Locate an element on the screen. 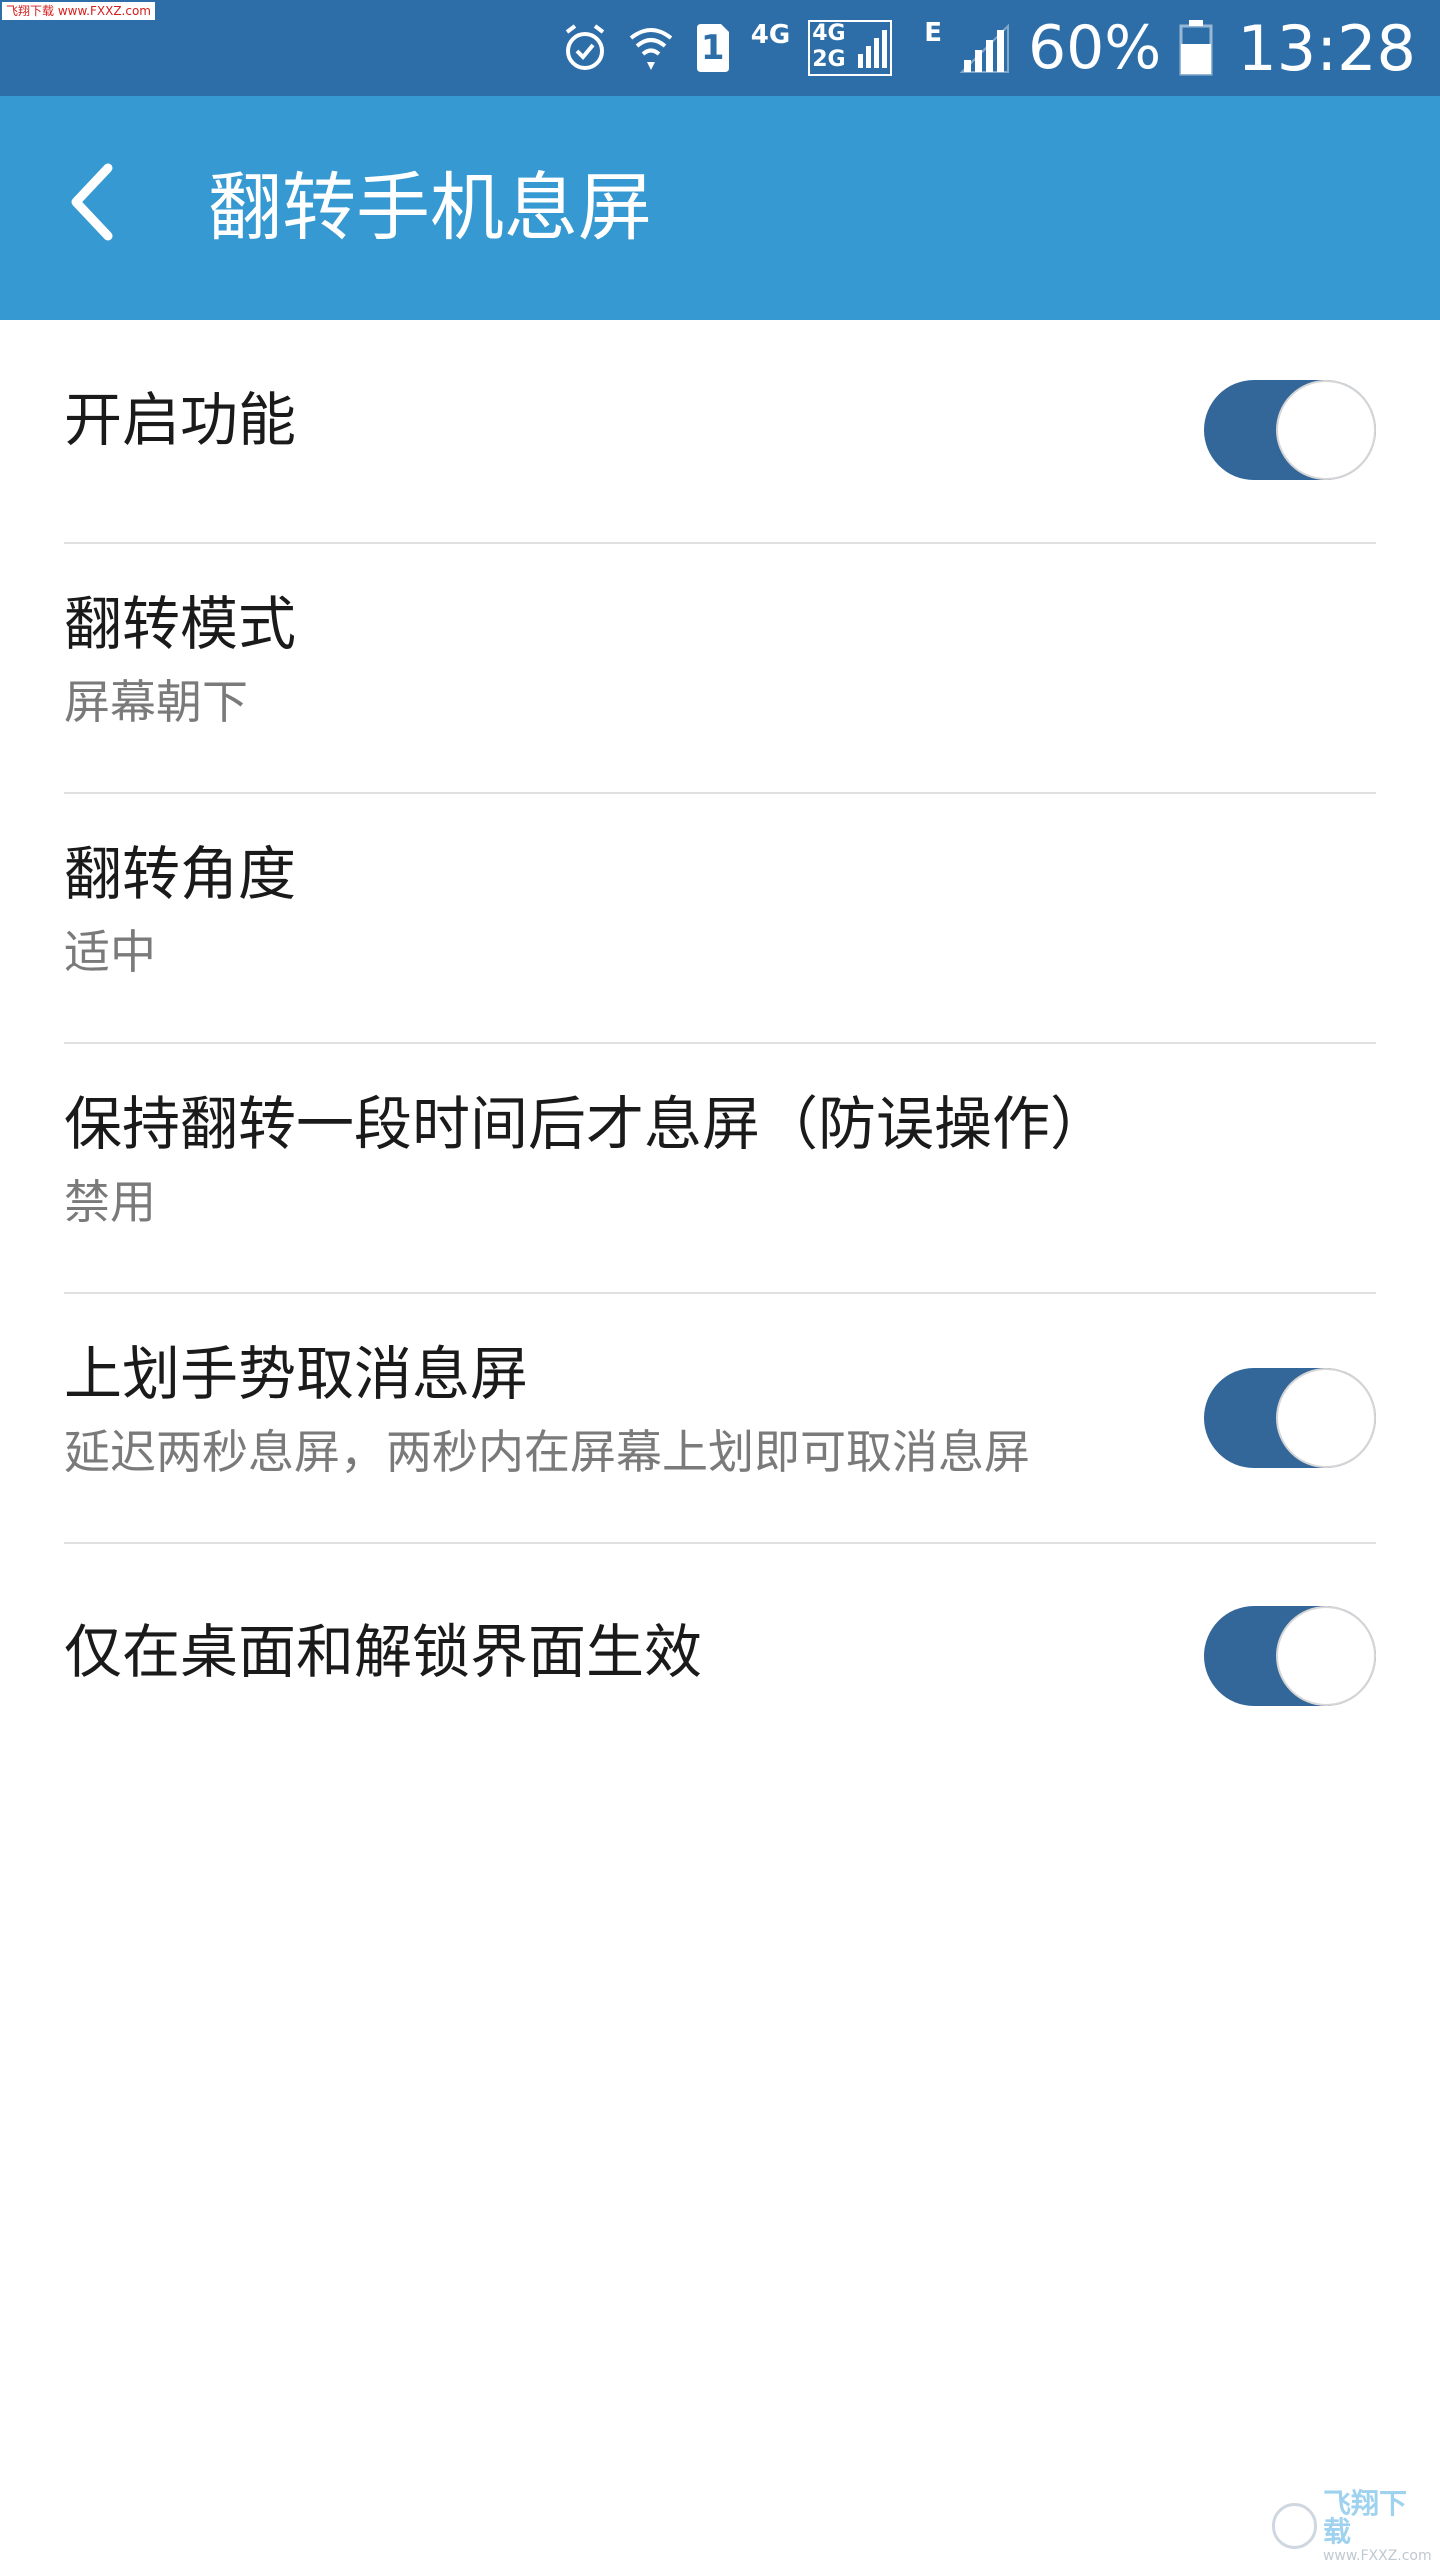 This screenshot has width=1440, height=2564. setting-title: 翻转角度 is located at coordinates (180, 874).